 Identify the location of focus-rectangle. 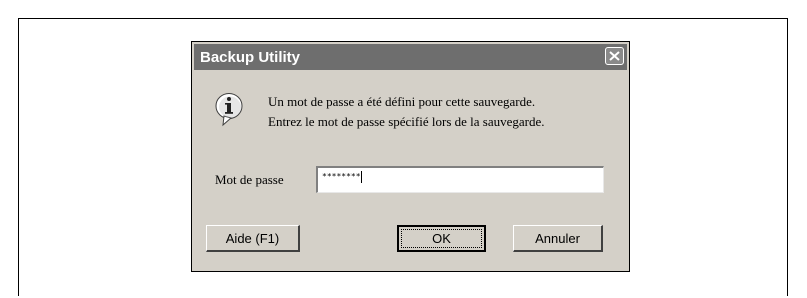
(441, 238).